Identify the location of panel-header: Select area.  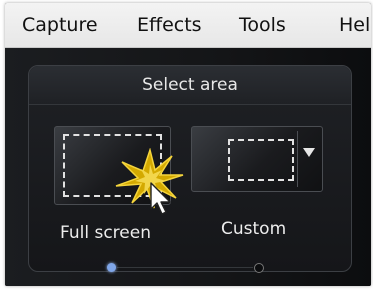
(190, 85).